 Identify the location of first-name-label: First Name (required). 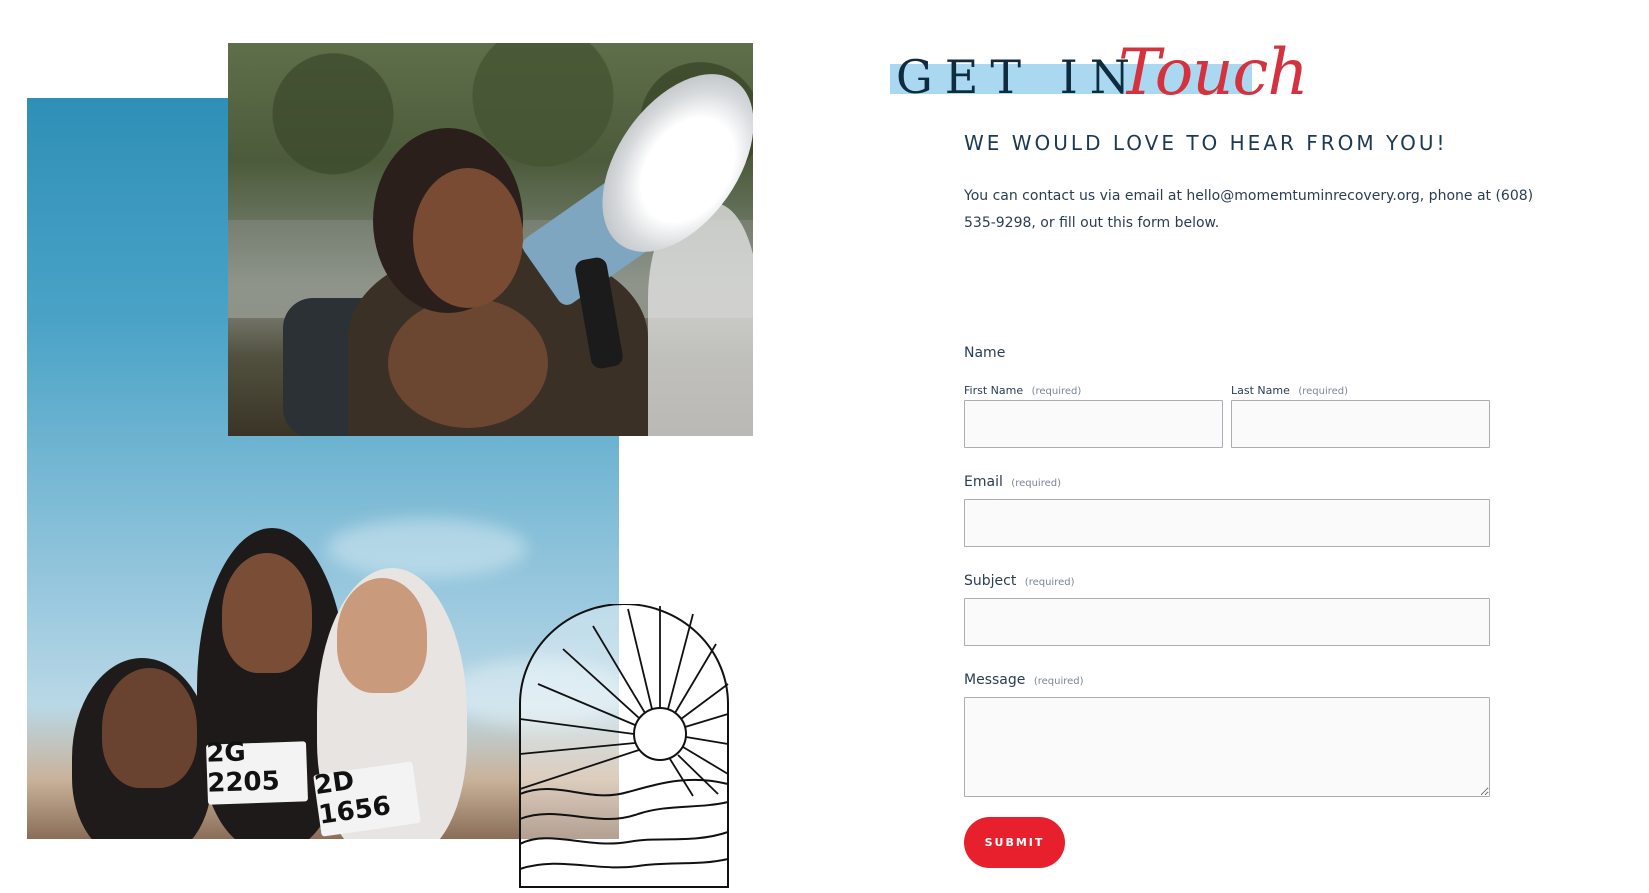
(1022, 390).